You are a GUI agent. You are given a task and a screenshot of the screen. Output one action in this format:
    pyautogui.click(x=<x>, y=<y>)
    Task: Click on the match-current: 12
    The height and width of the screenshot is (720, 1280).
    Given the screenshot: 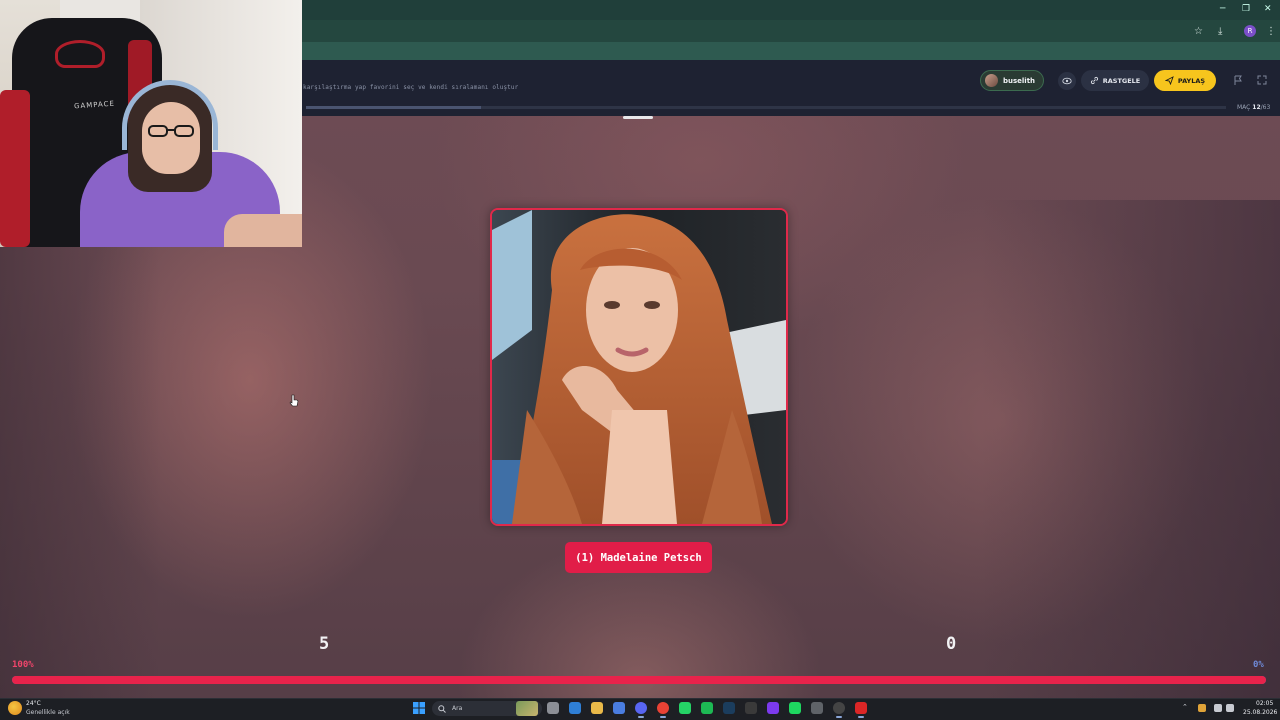 What is the action you would take?
    pyautogui.click(x=1256, y=107)
    